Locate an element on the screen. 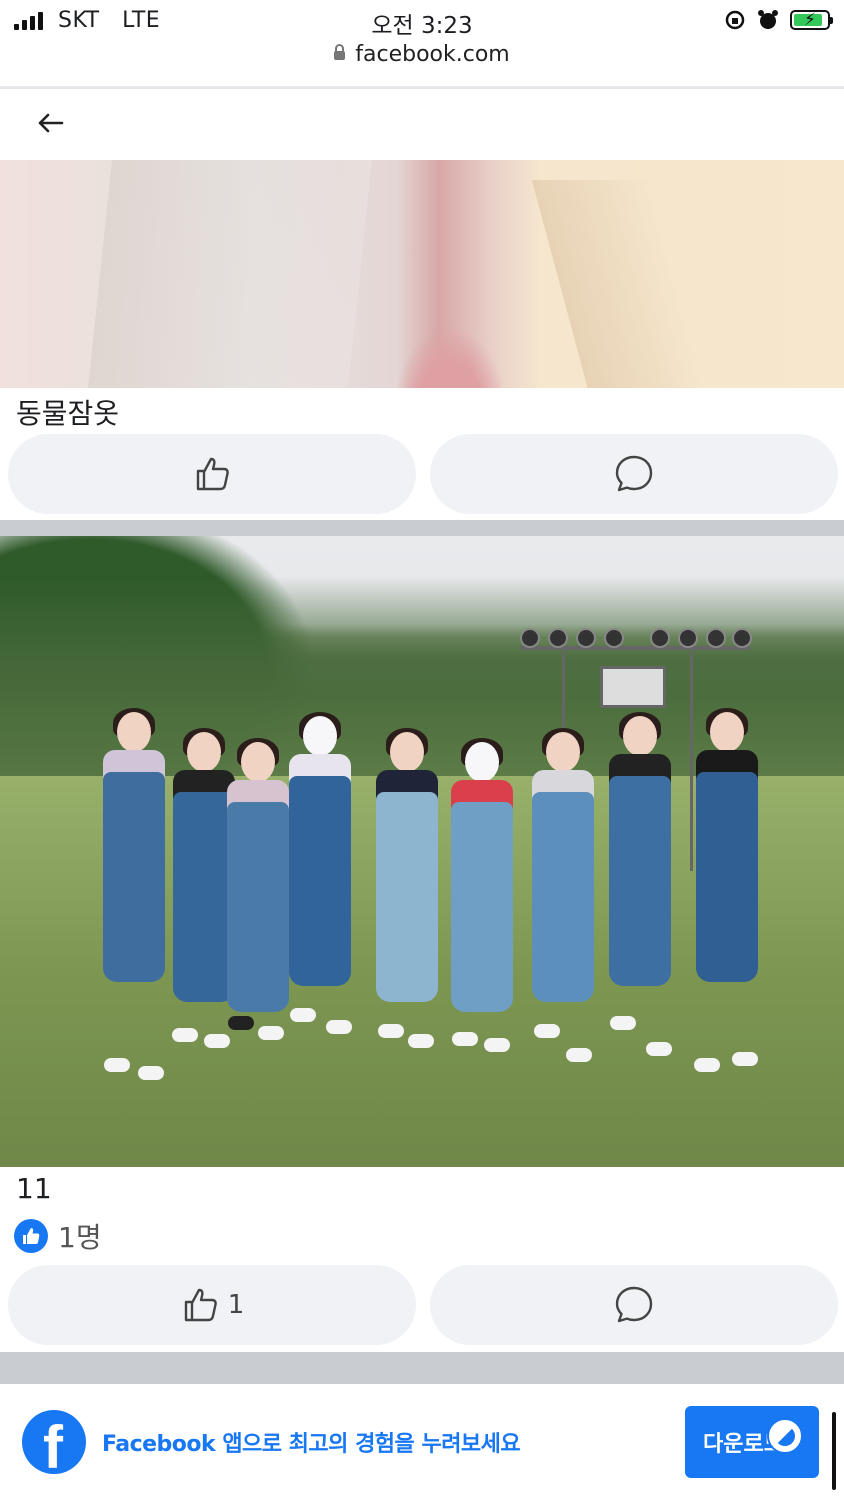 This screenshot has width=844, height=1500. nav-bar is located at coordinates (422, 123).